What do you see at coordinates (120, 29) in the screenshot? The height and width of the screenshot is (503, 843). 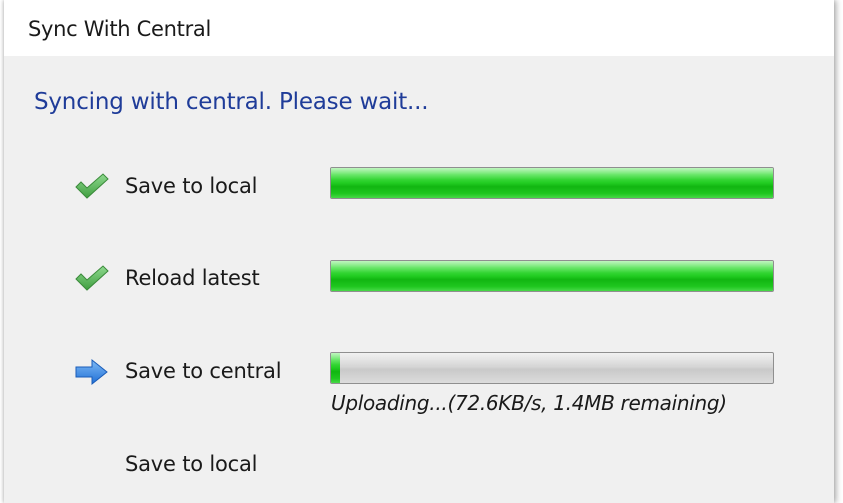 I see `window-title: Sync With Central` at bounding box center [120, 29].